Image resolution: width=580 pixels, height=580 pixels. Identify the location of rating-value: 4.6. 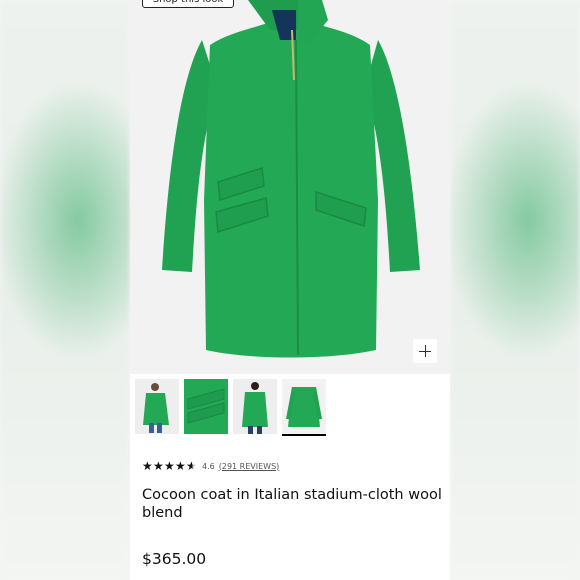
(208, 466).